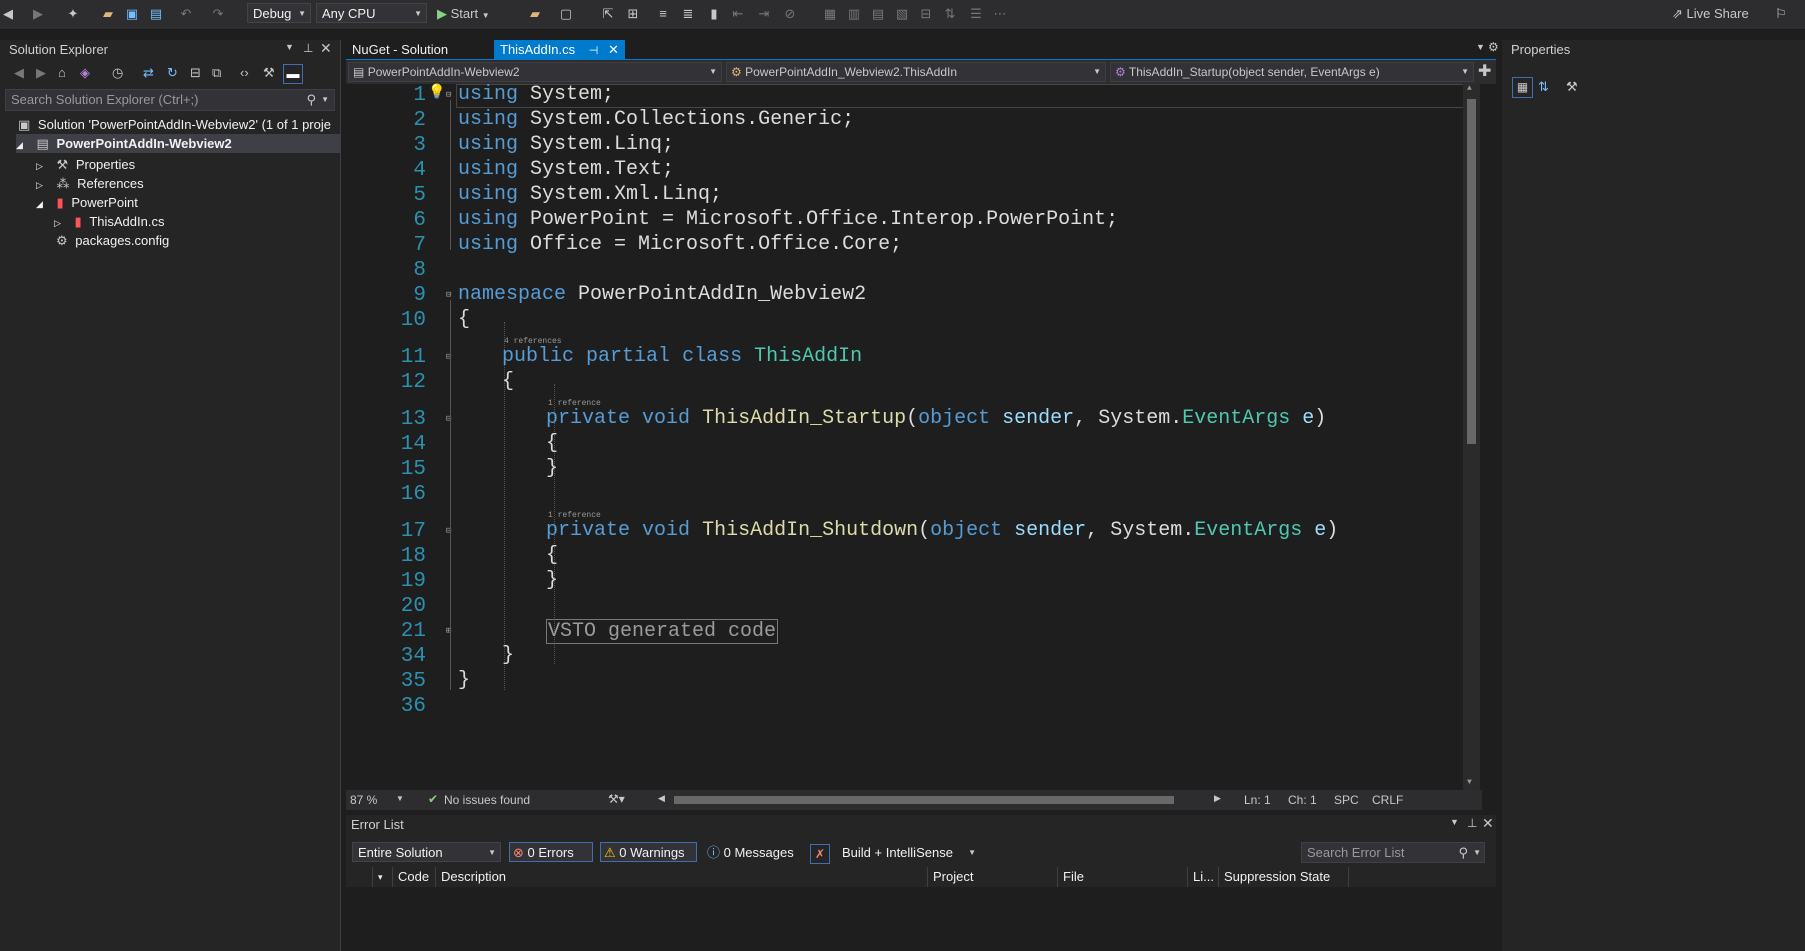  I want to click on gear-icon: ⚙, so click(1493, 47).